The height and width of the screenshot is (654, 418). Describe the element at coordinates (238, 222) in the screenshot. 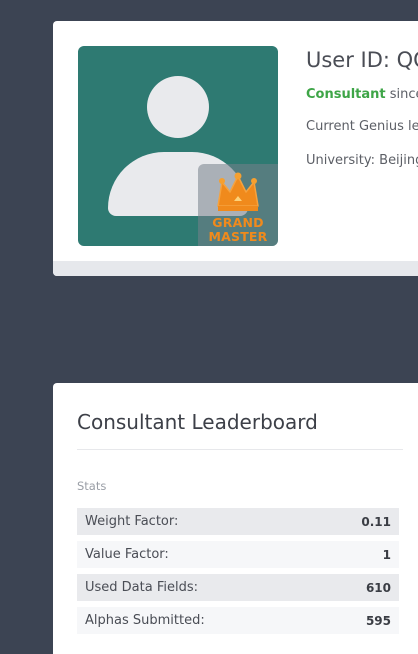

I see `badge-line-1: GRAND` at that location.